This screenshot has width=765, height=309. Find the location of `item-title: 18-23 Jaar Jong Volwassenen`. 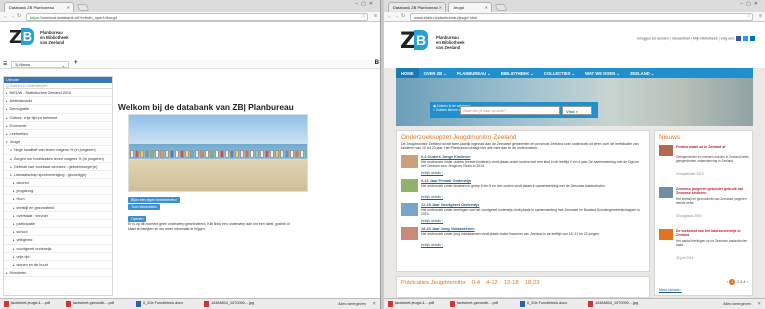

item-title: 18-23 Jaar Jong Volwassenen is located at coordinates (448, 229).